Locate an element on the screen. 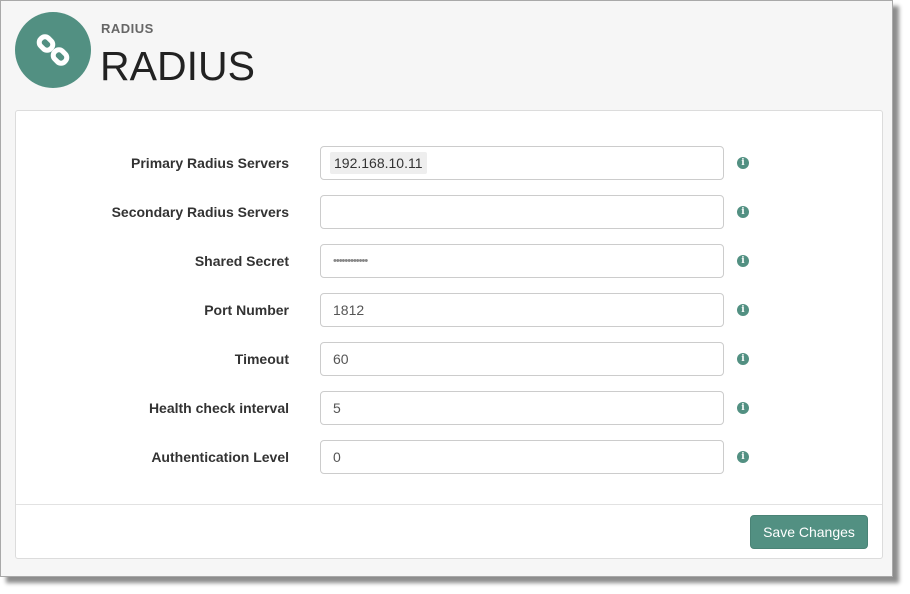  form-row-shared-secret: Shared Secret •••••••••••• i is located at coordinates (449, 261).